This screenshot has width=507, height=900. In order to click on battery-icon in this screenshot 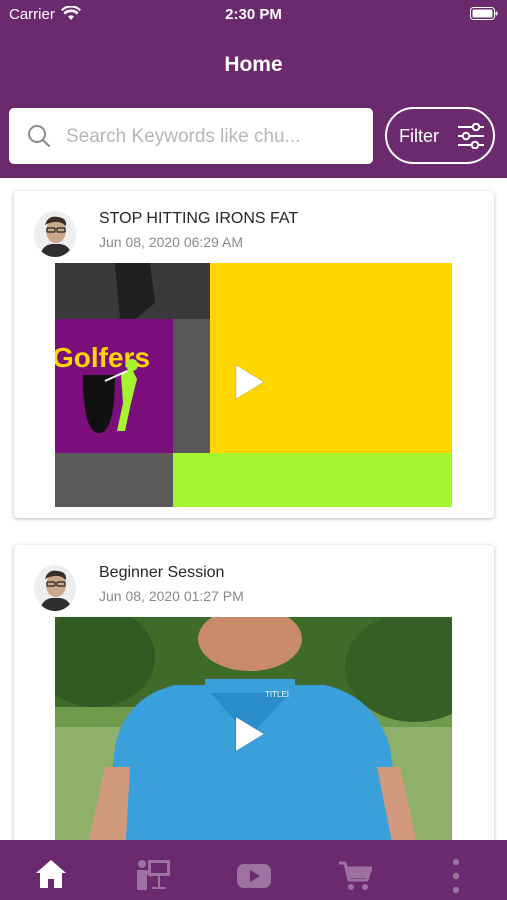, I will do `click(484, 13)`.